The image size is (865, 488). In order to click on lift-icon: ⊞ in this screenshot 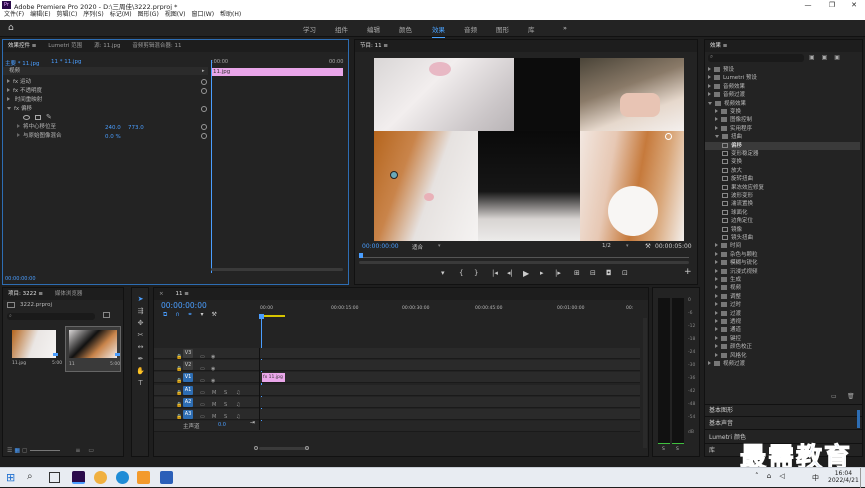, I will do `click(577, 273)`.